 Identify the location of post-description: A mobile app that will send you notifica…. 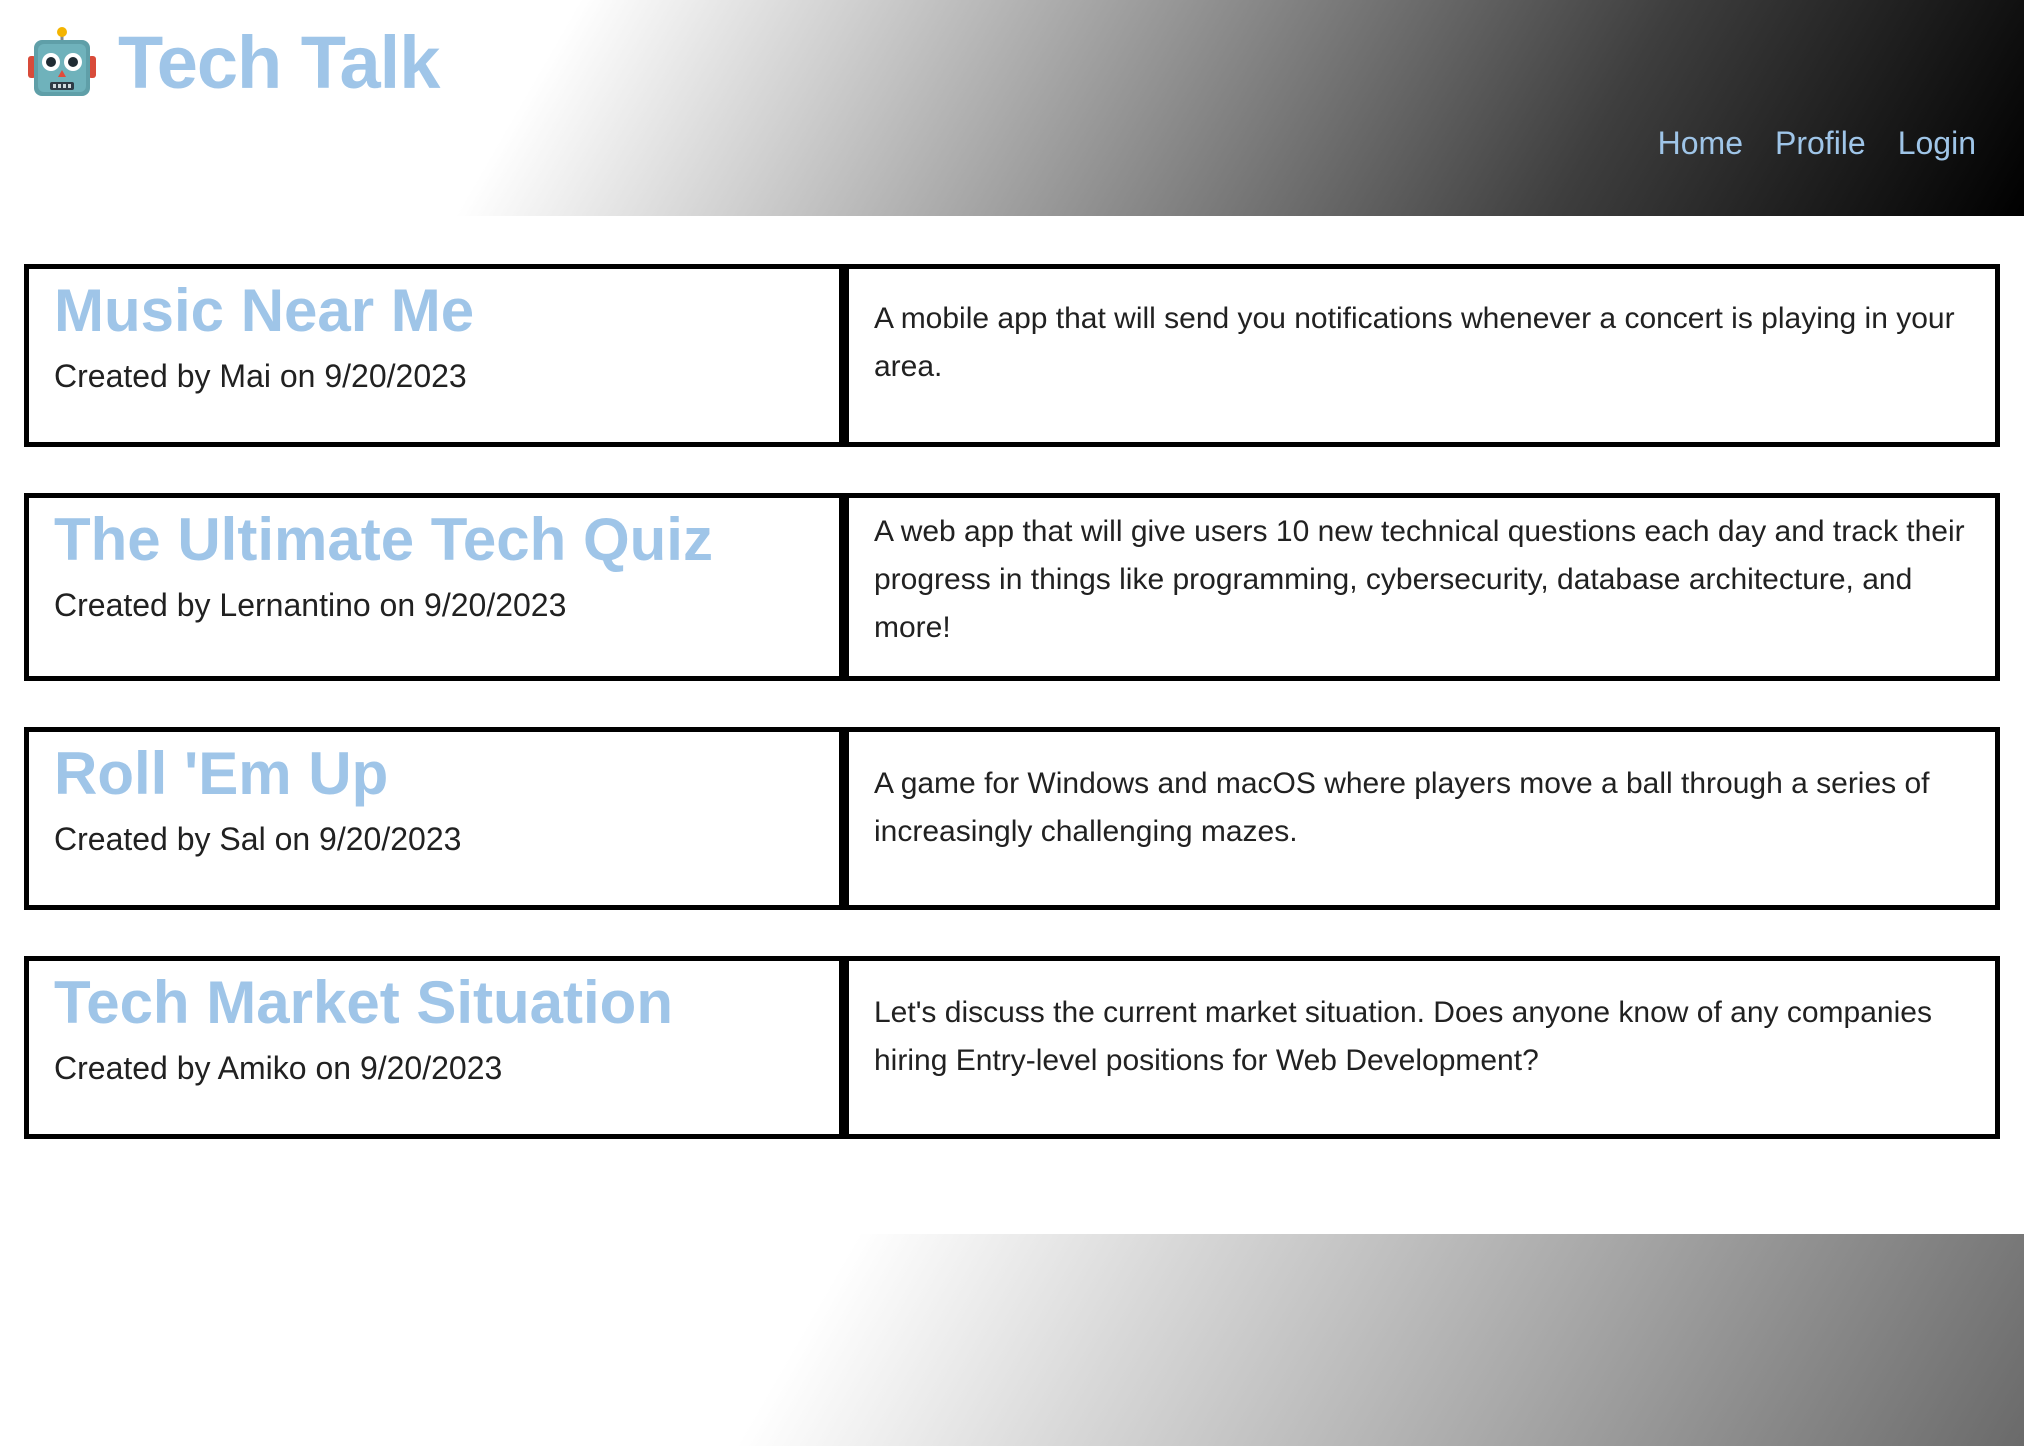
(1414, 342).